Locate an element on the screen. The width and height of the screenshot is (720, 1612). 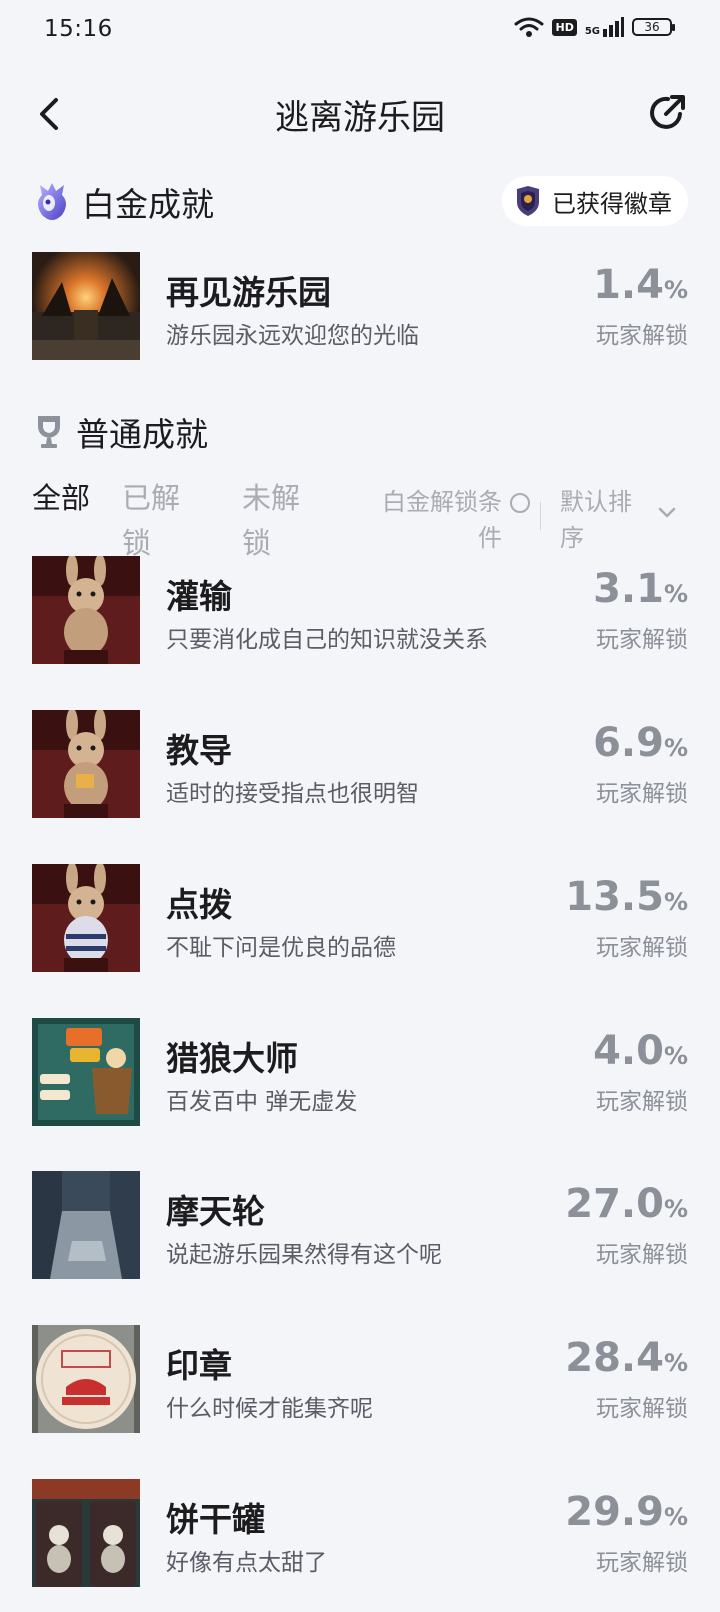
achievement-row: 猎狼大师 百发百中 弹无虚发 4.0% 玩家解锁 is located at coordinates (360, 1073).